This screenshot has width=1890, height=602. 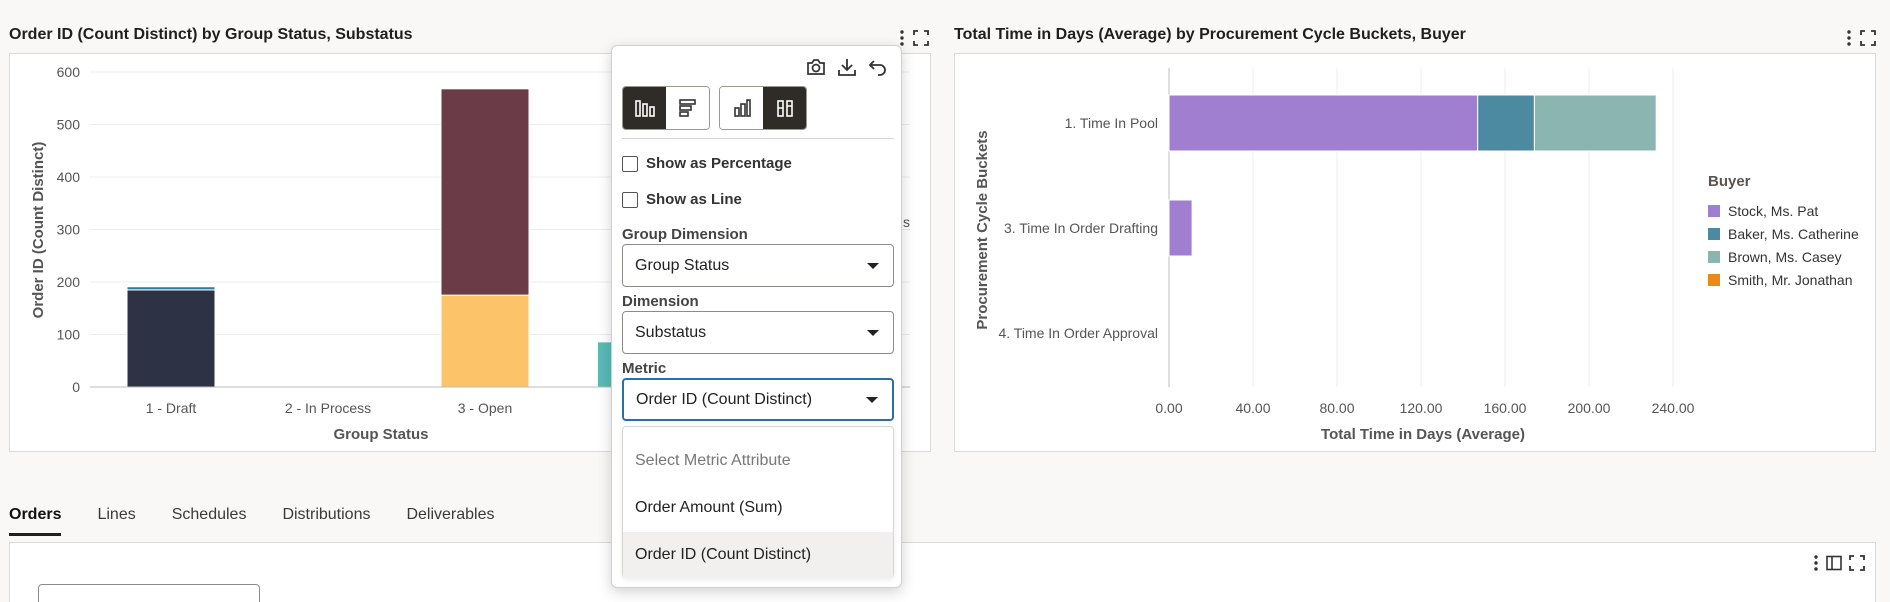 What do you see at coordinates (1857, 563) in the screenshot?
I see `table-expand-icon` at bounding box center [1857, 563].